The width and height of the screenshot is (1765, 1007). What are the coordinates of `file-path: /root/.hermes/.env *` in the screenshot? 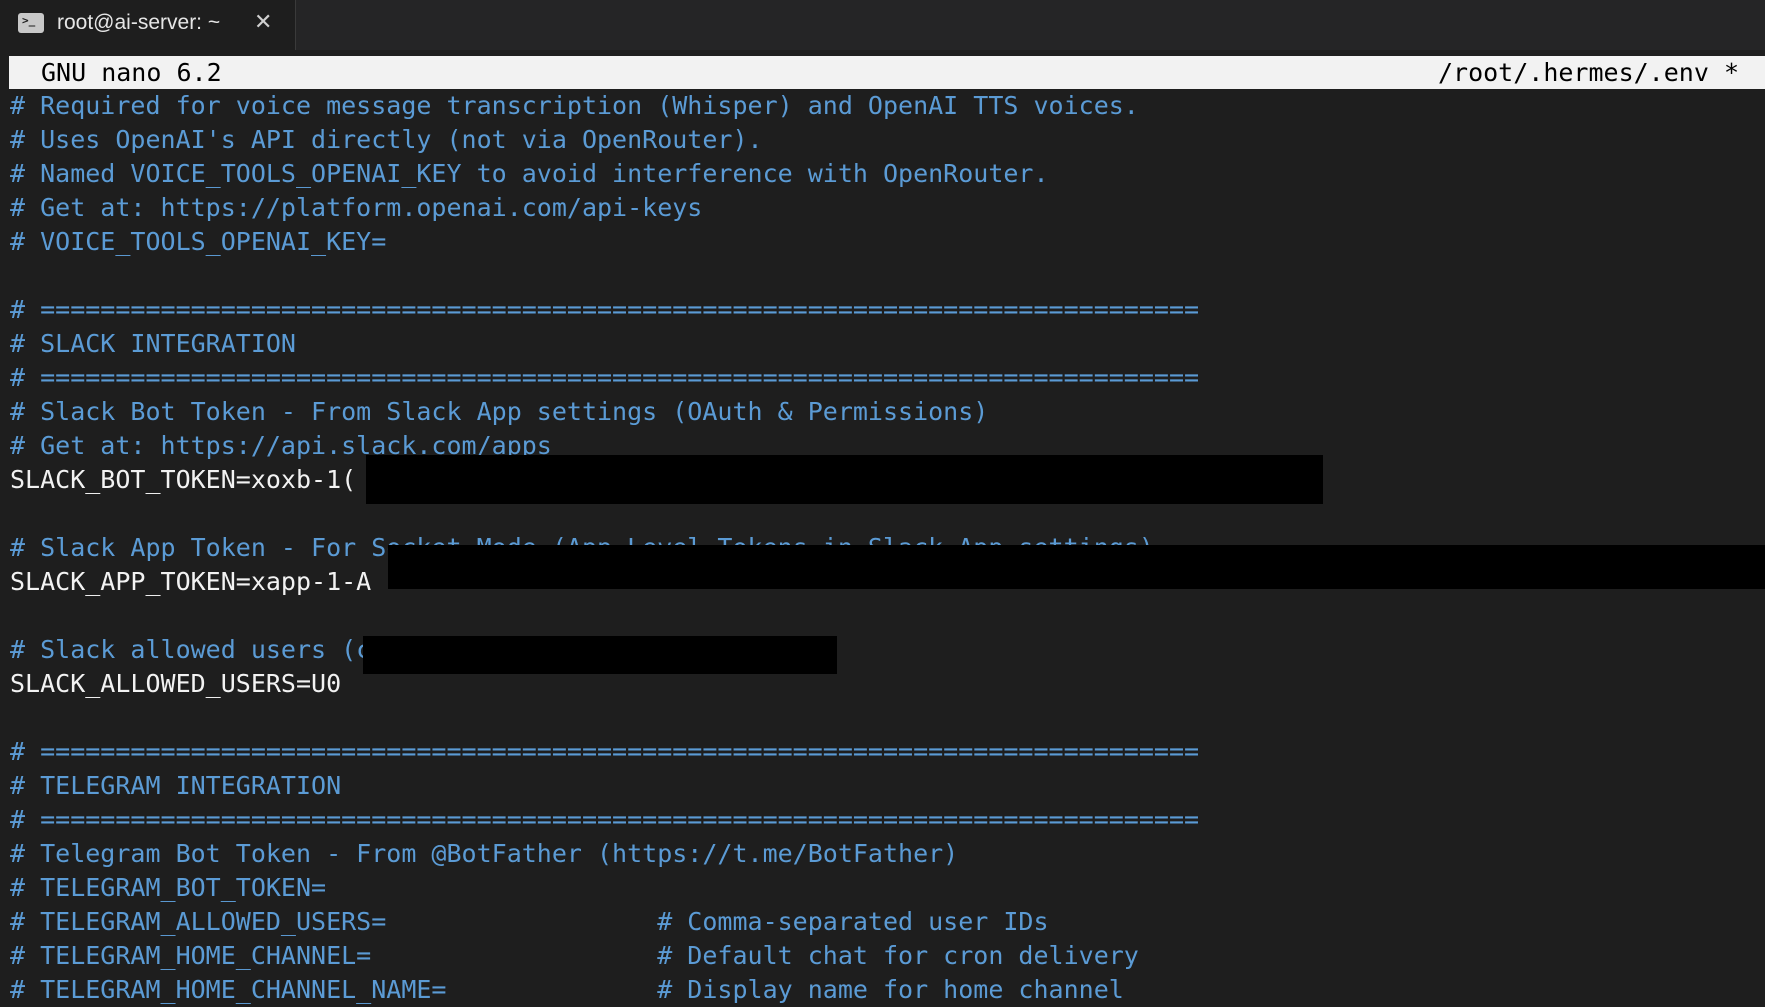 It's located at (1588, 72).